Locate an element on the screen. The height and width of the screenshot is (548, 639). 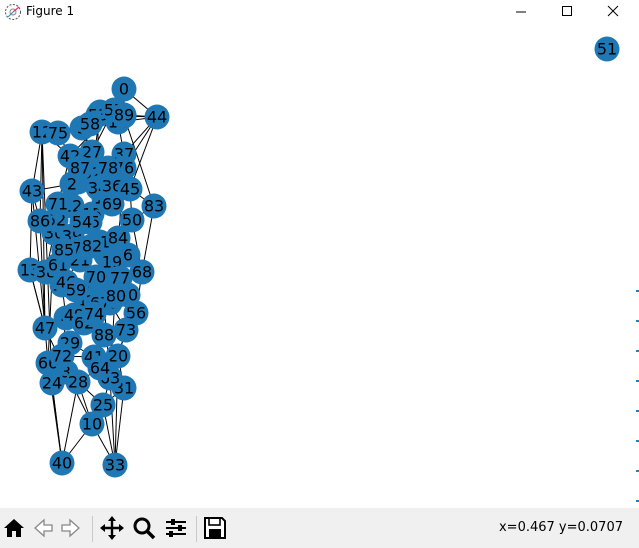
graph-node: 69 is located at coordinates (112, 204).